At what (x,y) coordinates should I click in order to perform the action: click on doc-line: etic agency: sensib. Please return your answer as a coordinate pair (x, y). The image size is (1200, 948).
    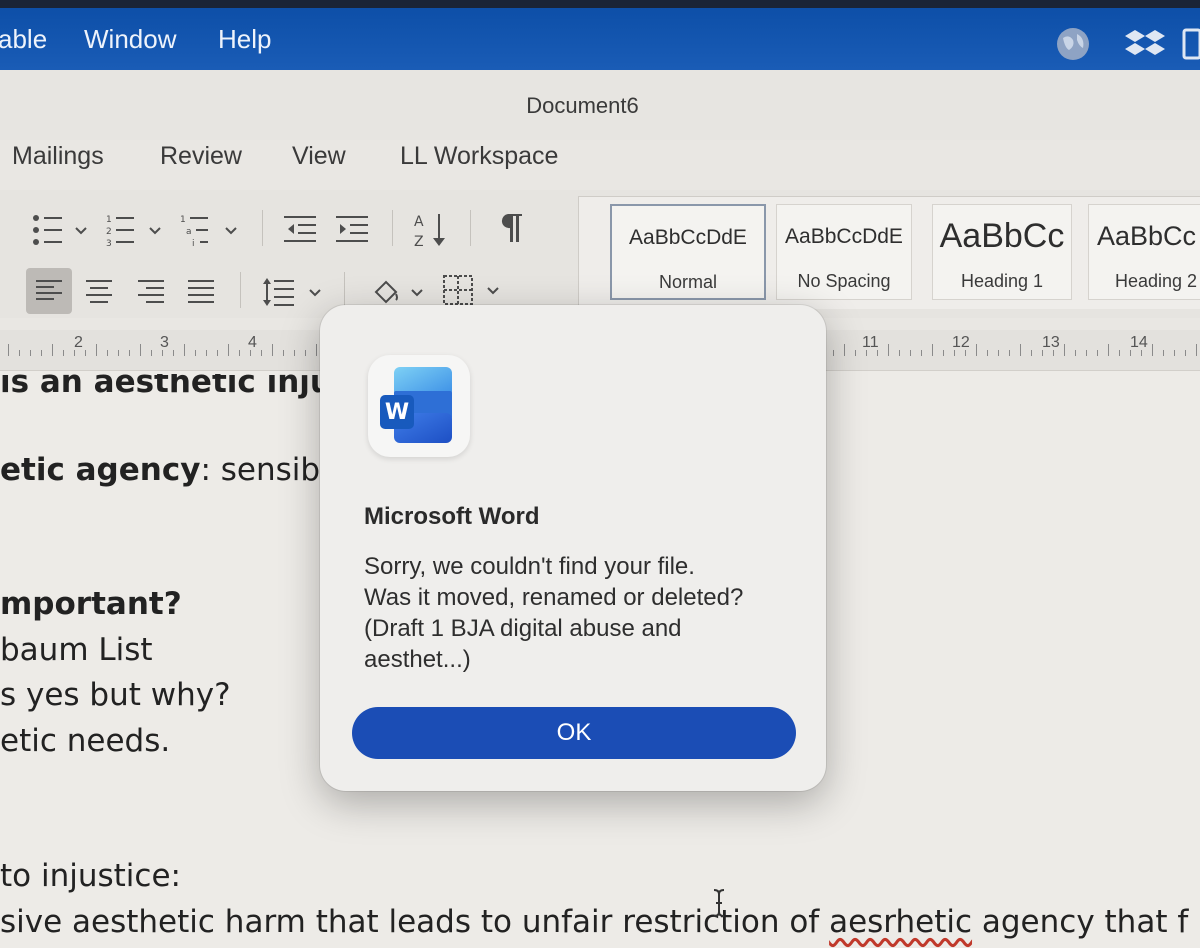
    Looking at the image, I should click on (160, 470).